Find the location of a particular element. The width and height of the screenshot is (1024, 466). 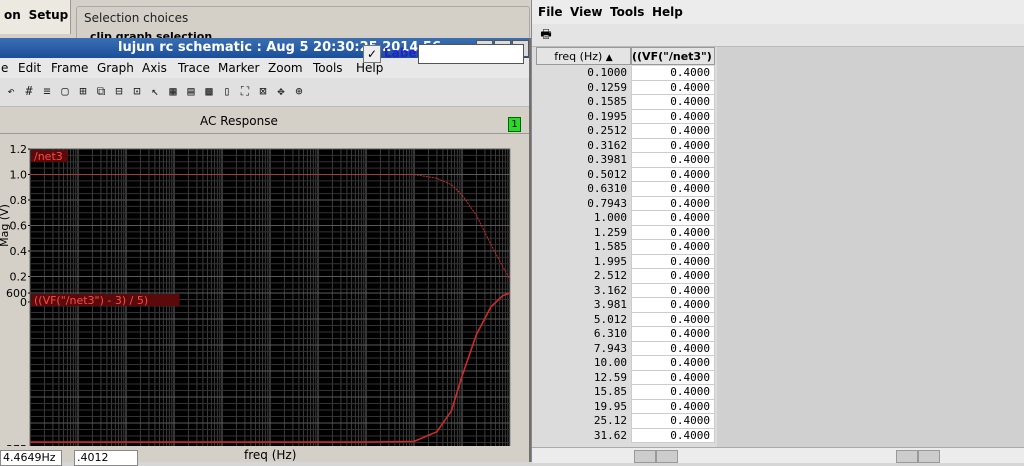

table-row: 0.5012 0.4000 is located at coordinates (626, 174).